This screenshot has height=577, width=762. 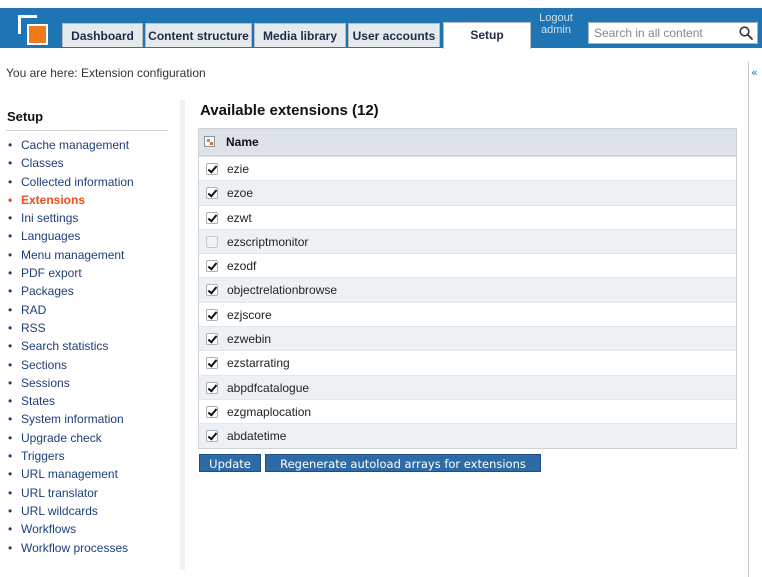 What do you see at coordinates (209, 141) in the screenshot?
I see `toggle-selection-icon` at bounding box center [209, 141].